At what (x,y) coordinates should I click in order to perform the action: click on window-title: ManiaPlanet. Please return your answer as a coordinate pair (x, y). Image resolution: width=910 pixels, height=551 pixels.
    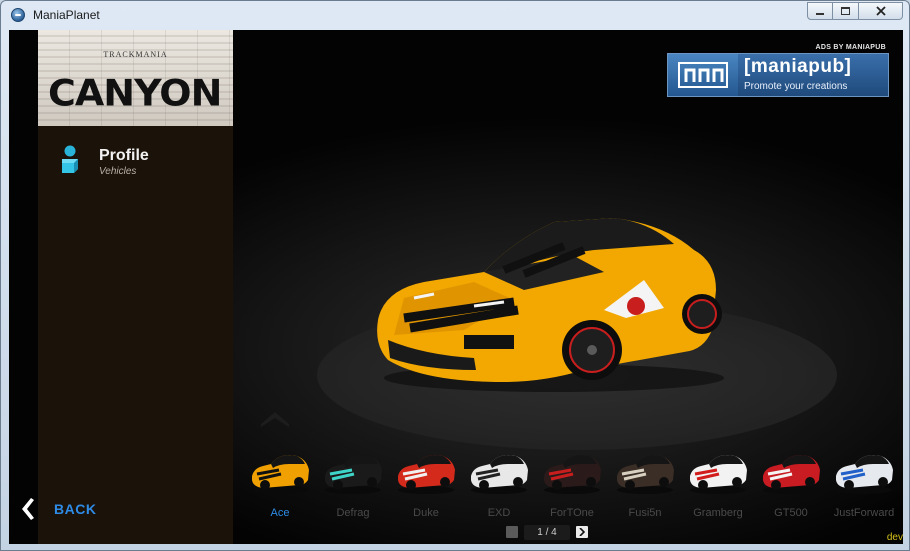
    Looking at the image, I should click on (66, 15).